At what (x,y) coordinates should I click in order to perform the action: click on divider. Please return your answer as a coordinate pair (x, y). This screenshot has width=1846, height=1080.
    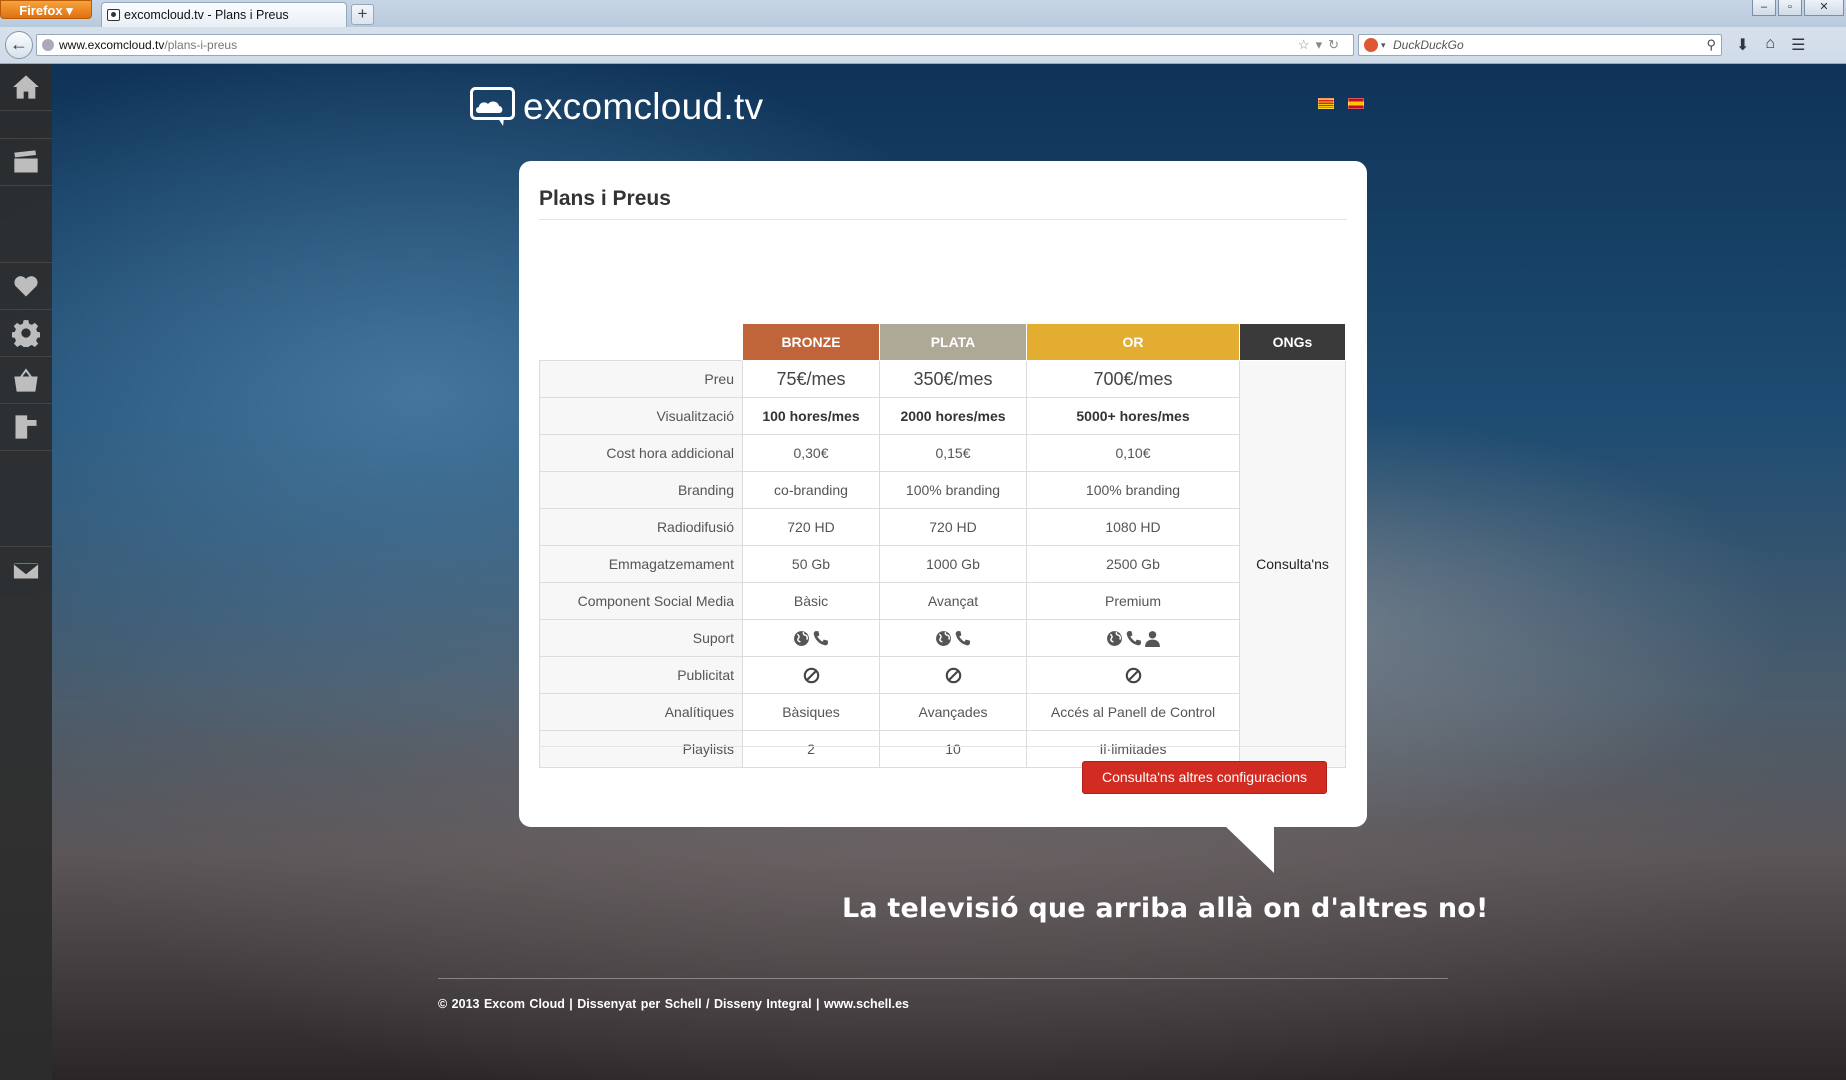
    Looking at the image, I should click on (943, 219).